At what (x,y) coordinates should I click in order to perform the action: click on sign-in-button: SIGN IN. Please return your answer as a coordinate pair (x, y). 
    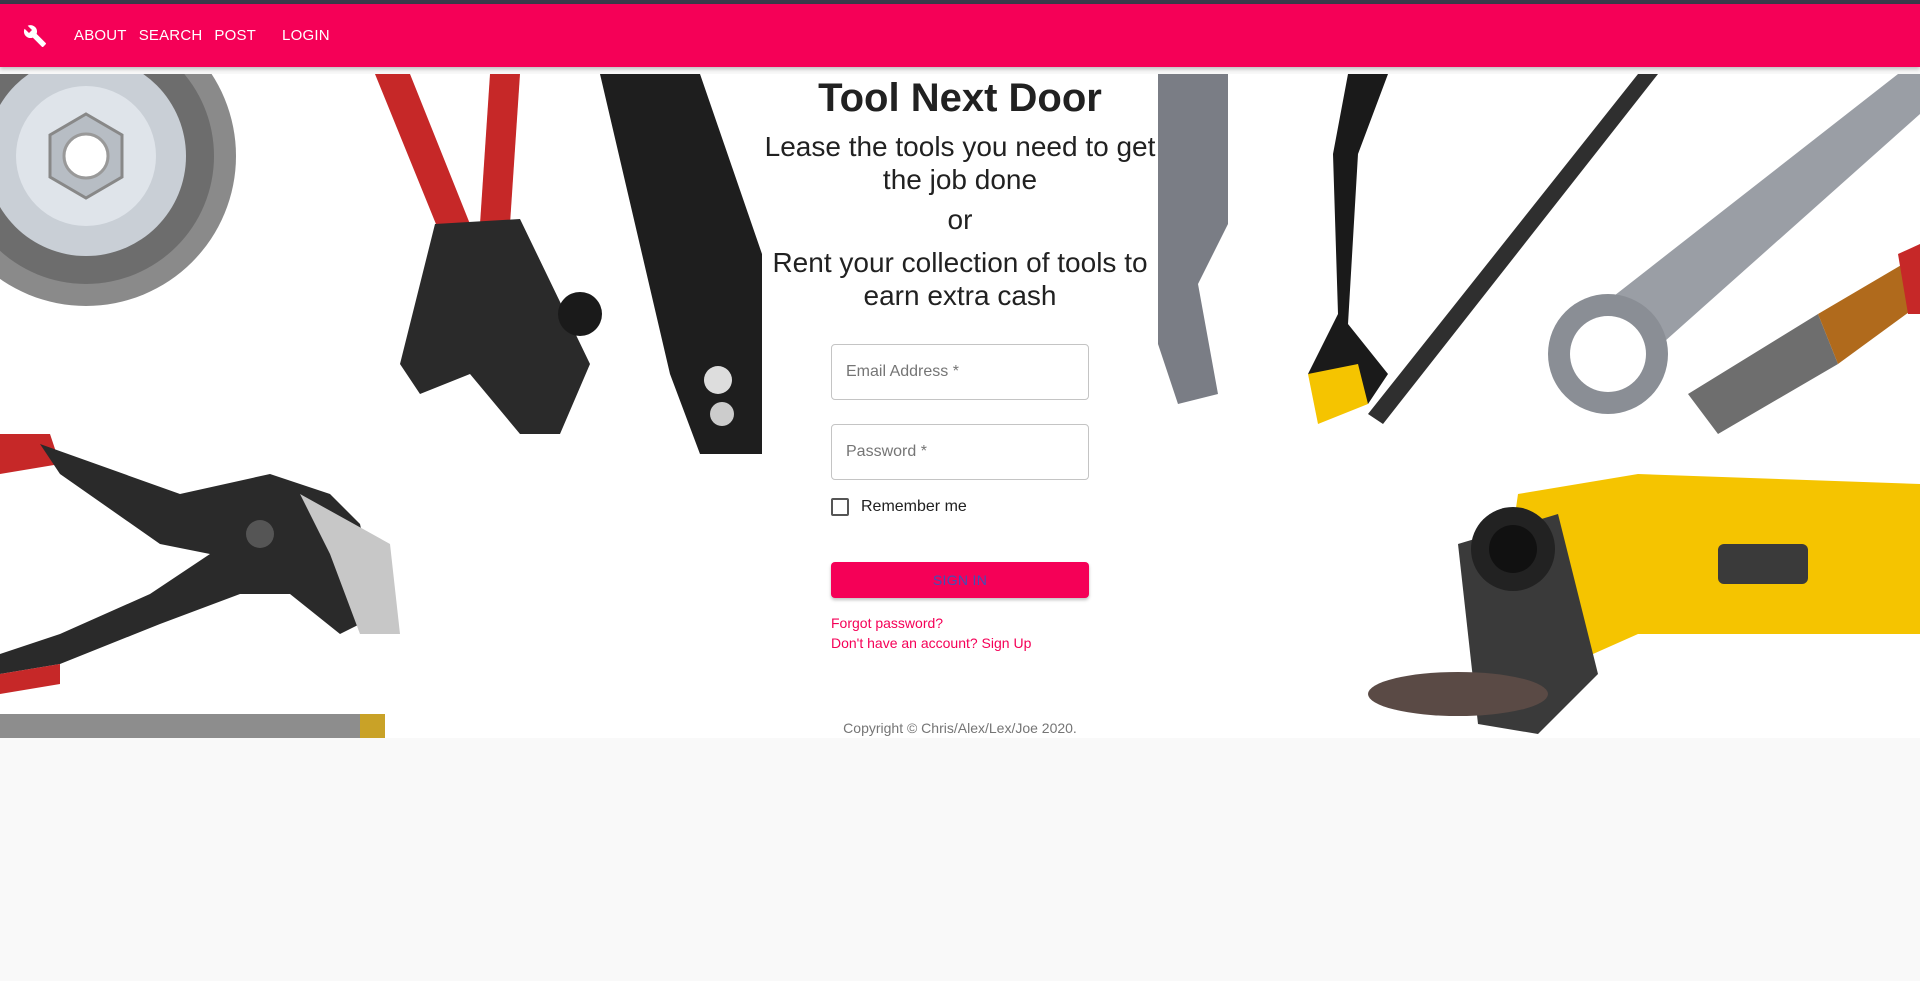
    Looking at the image, I should click on (960, 580).